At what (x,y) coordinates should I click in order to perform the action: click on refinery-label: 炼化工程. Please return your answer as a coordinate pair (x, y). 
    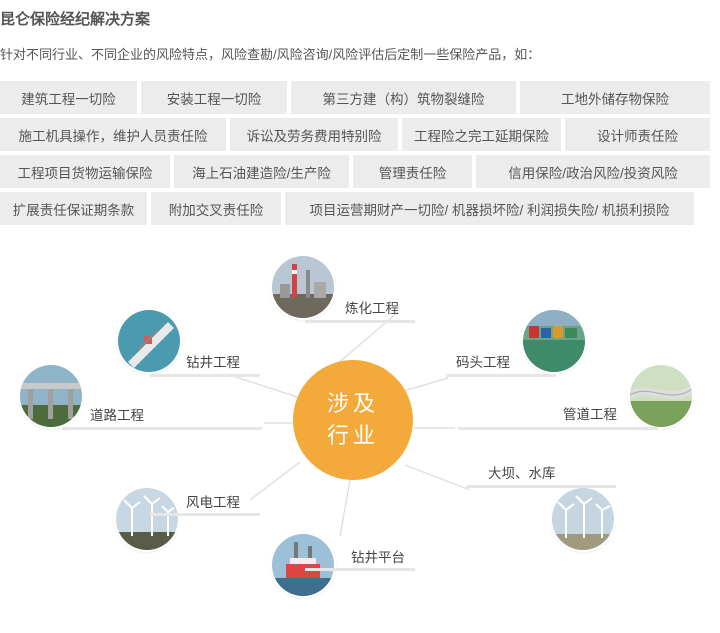
    Looking at the image, I should click on (372, 308).